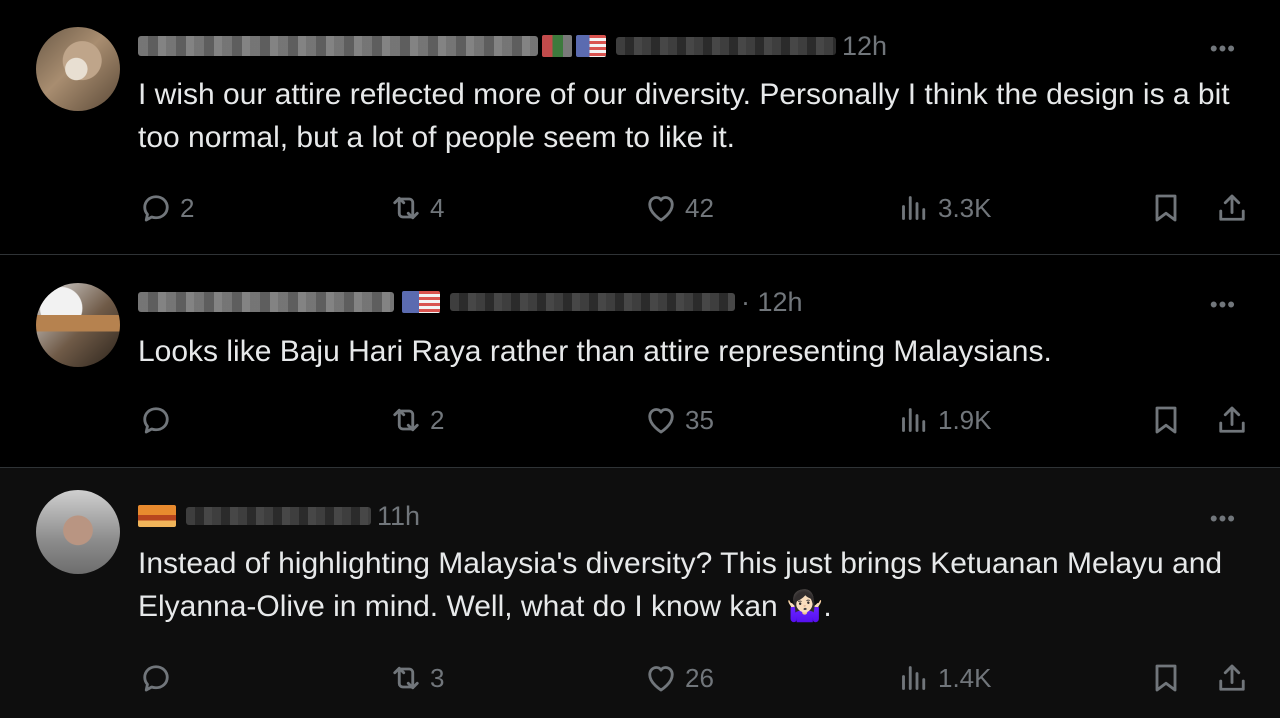 The height and width of the screenshot is (718, 1280). I want to click on views-count: 1.4K, so click(965, 677).